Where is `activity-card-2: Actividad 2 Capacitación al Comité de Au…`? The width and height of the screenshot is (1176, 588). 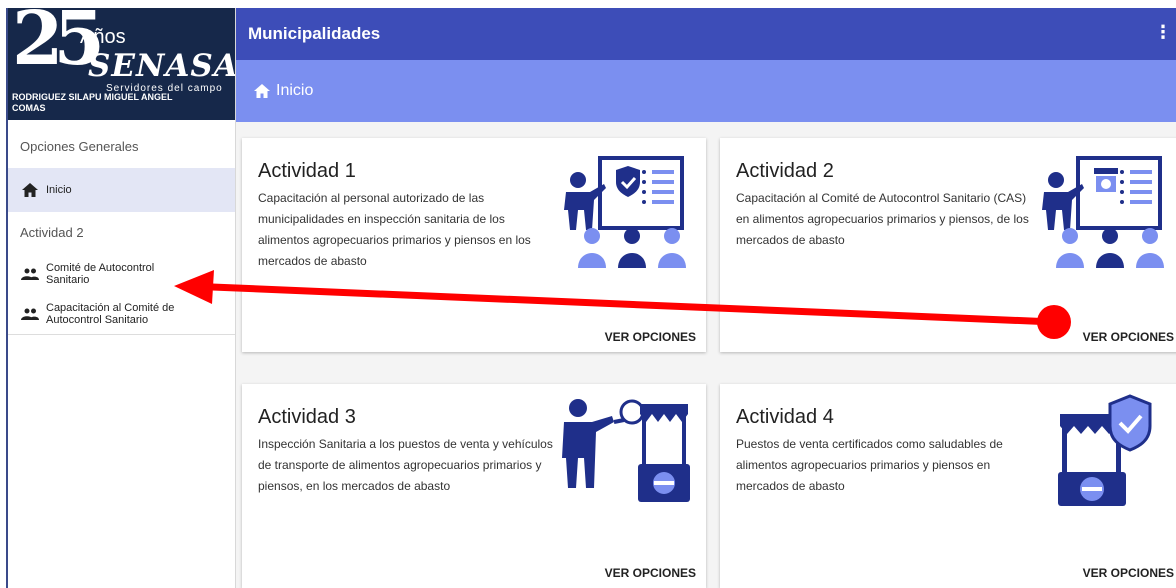 activity-card-2: Actividad 2 Capacitación al Comité de Au… is located at coordinates (948, 245).